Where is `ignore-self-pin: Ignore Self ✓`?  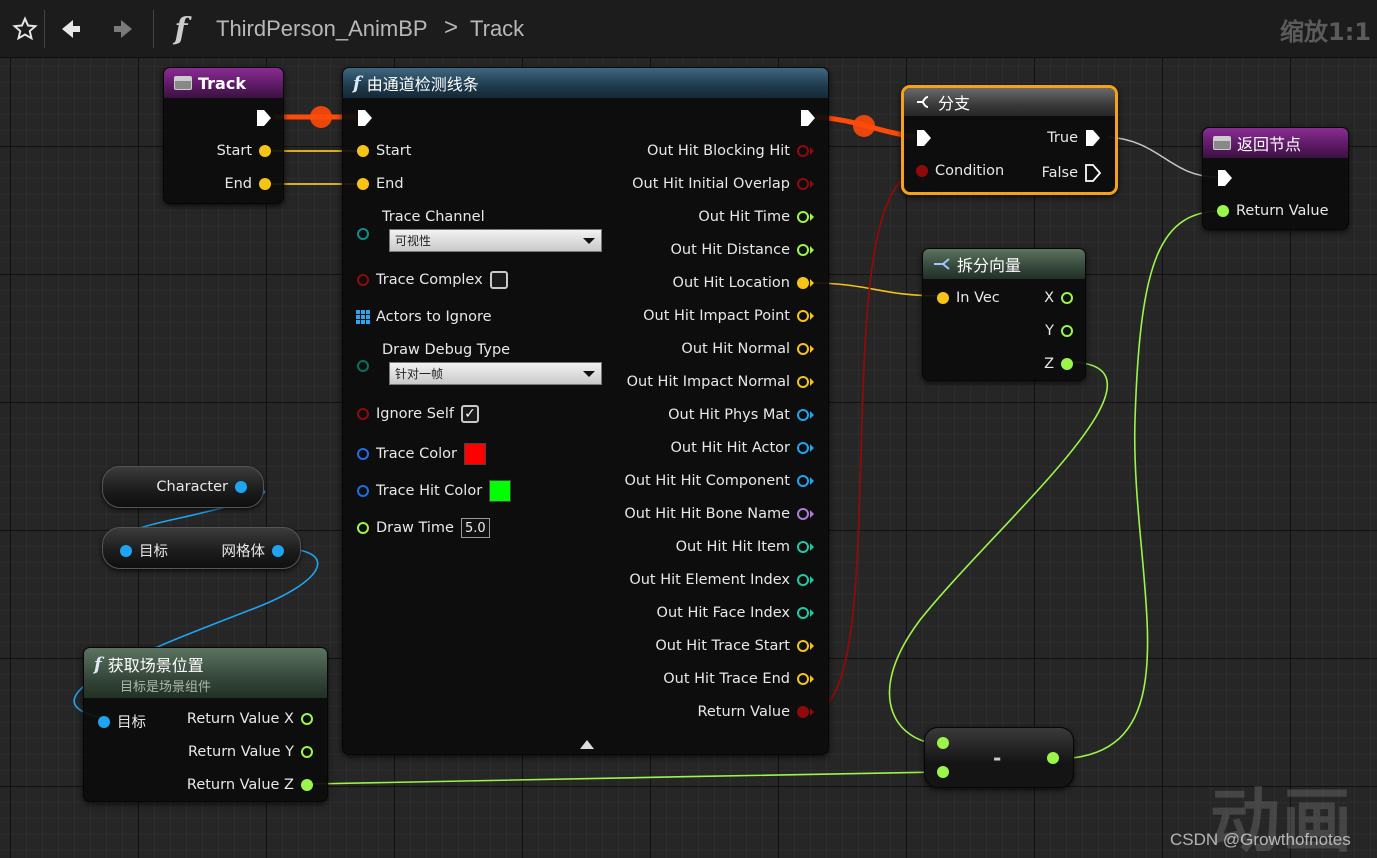
ignore-self-pin: Ignore Self ✓ is located at coordinates (418, 414).